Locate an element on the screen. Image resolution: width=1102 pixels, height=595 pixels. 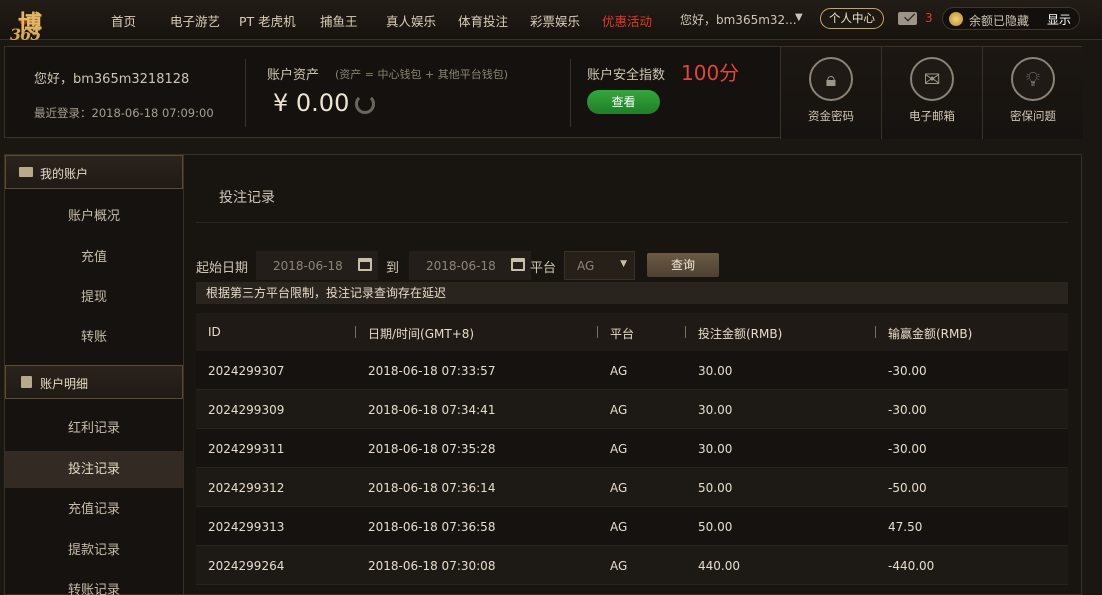
platform-select: AG ▼ is located at coordinates (599, 265).